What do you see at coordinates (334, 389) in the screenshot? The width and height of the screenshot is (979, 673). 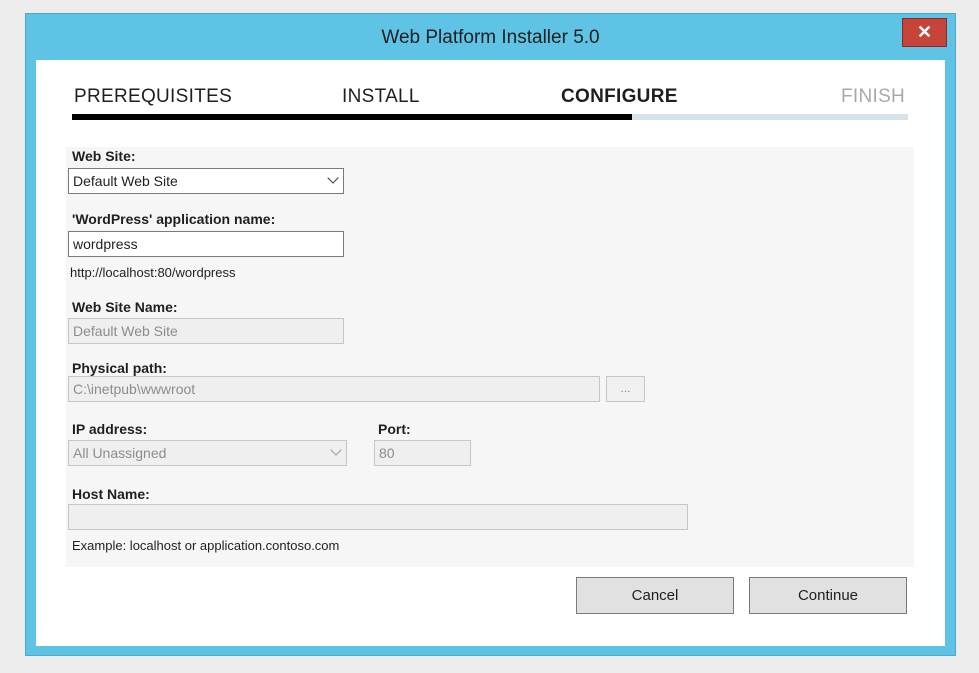 I see `physical-path-input: C:\inetpub\wwwroot` at bounding box center [334, 389].